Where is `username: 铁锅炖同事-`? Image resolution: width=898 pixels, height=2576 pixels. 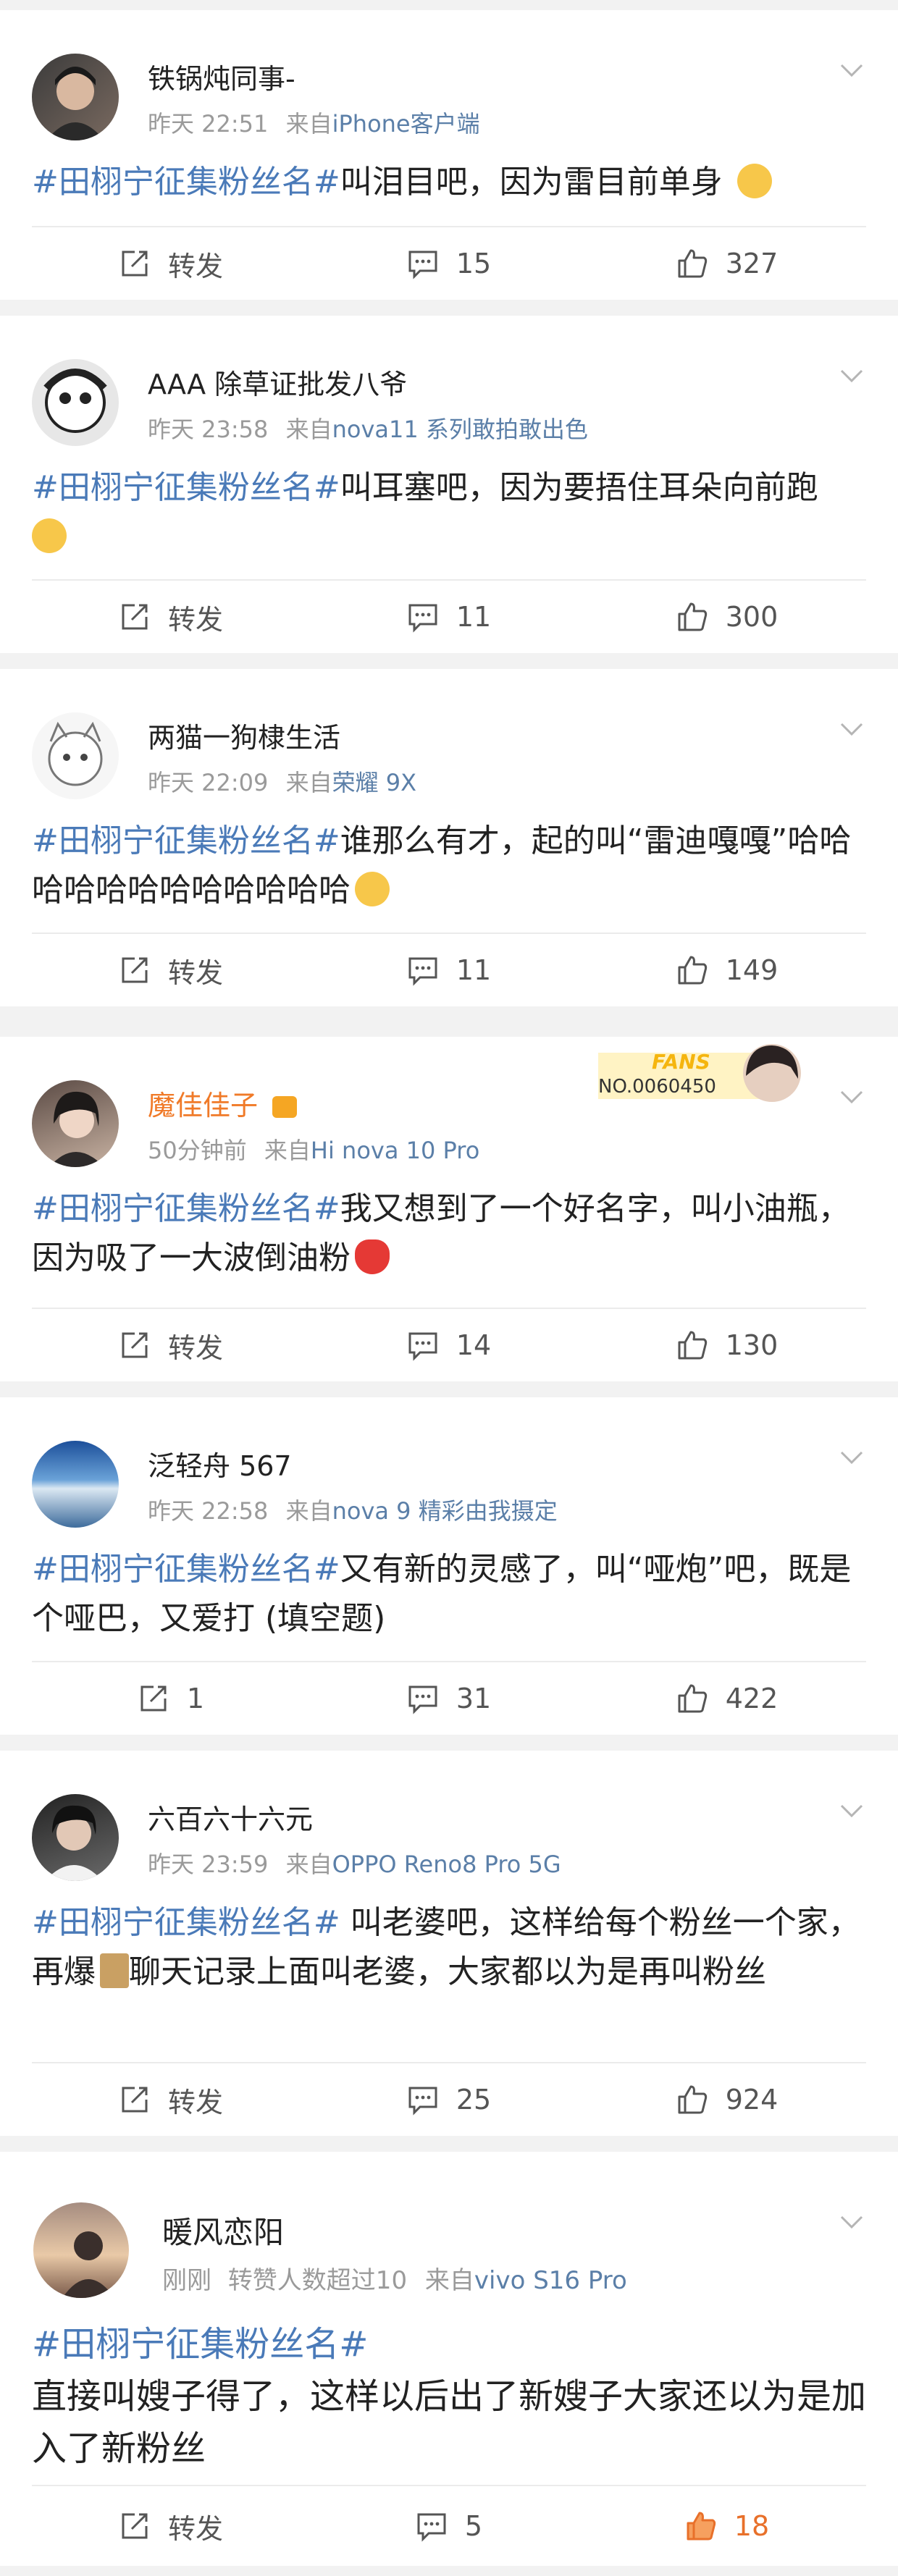 username: 铁锅炖同事- is located at coordinates (222, 76).